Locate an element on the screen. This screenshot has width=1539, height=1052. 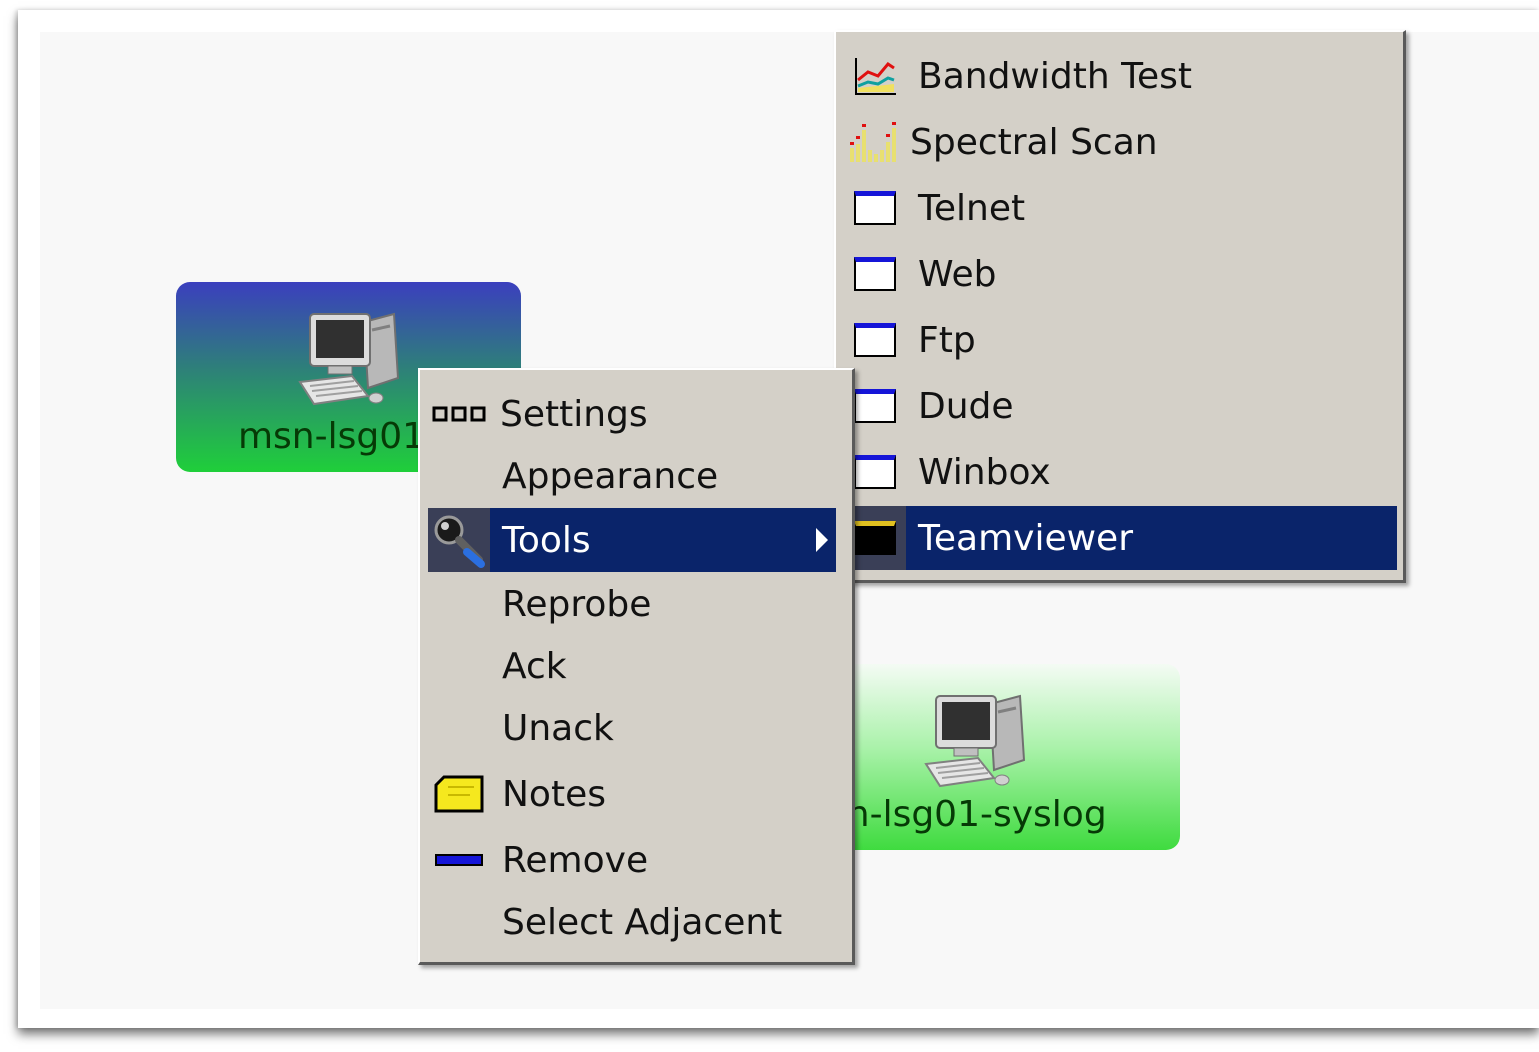
menu-item-label: Notes is located at coordinates (554, 794).